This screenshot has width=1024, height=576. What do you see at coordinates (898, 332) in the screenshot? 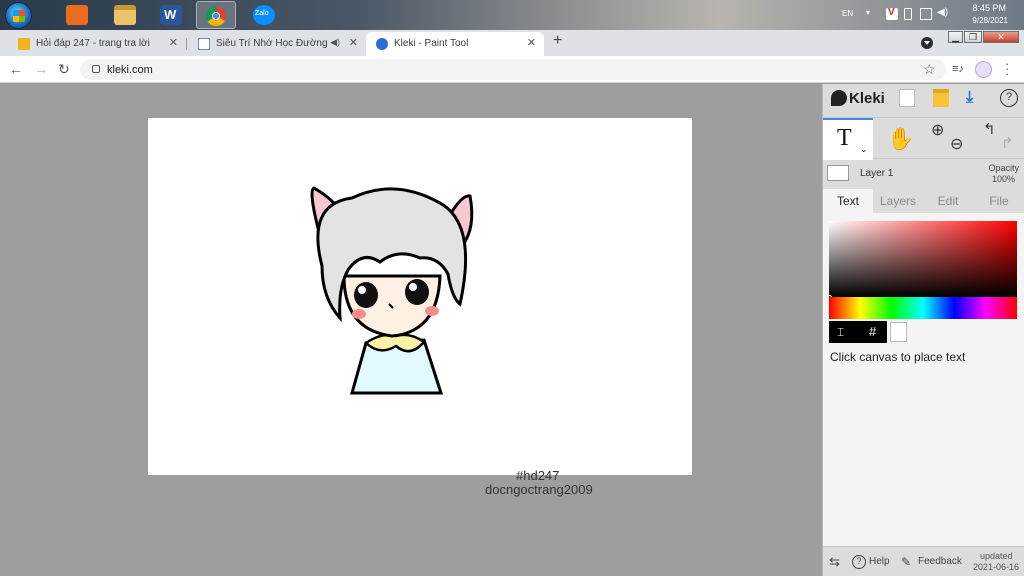
I see `secondary-color-swatch` at bounding box center [898, 332].